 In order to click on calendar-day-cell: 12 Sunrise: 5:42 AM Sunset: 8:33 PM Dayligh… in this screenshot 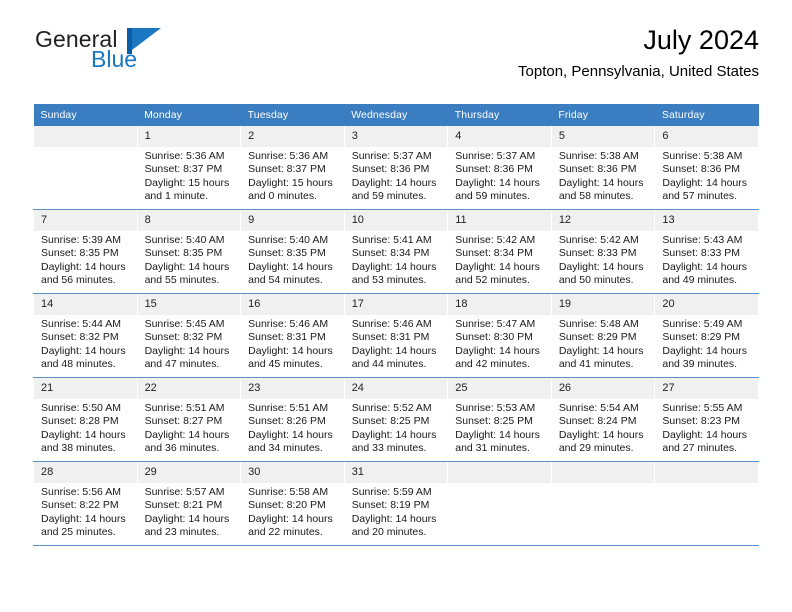, I will do `click(603, 251)`.